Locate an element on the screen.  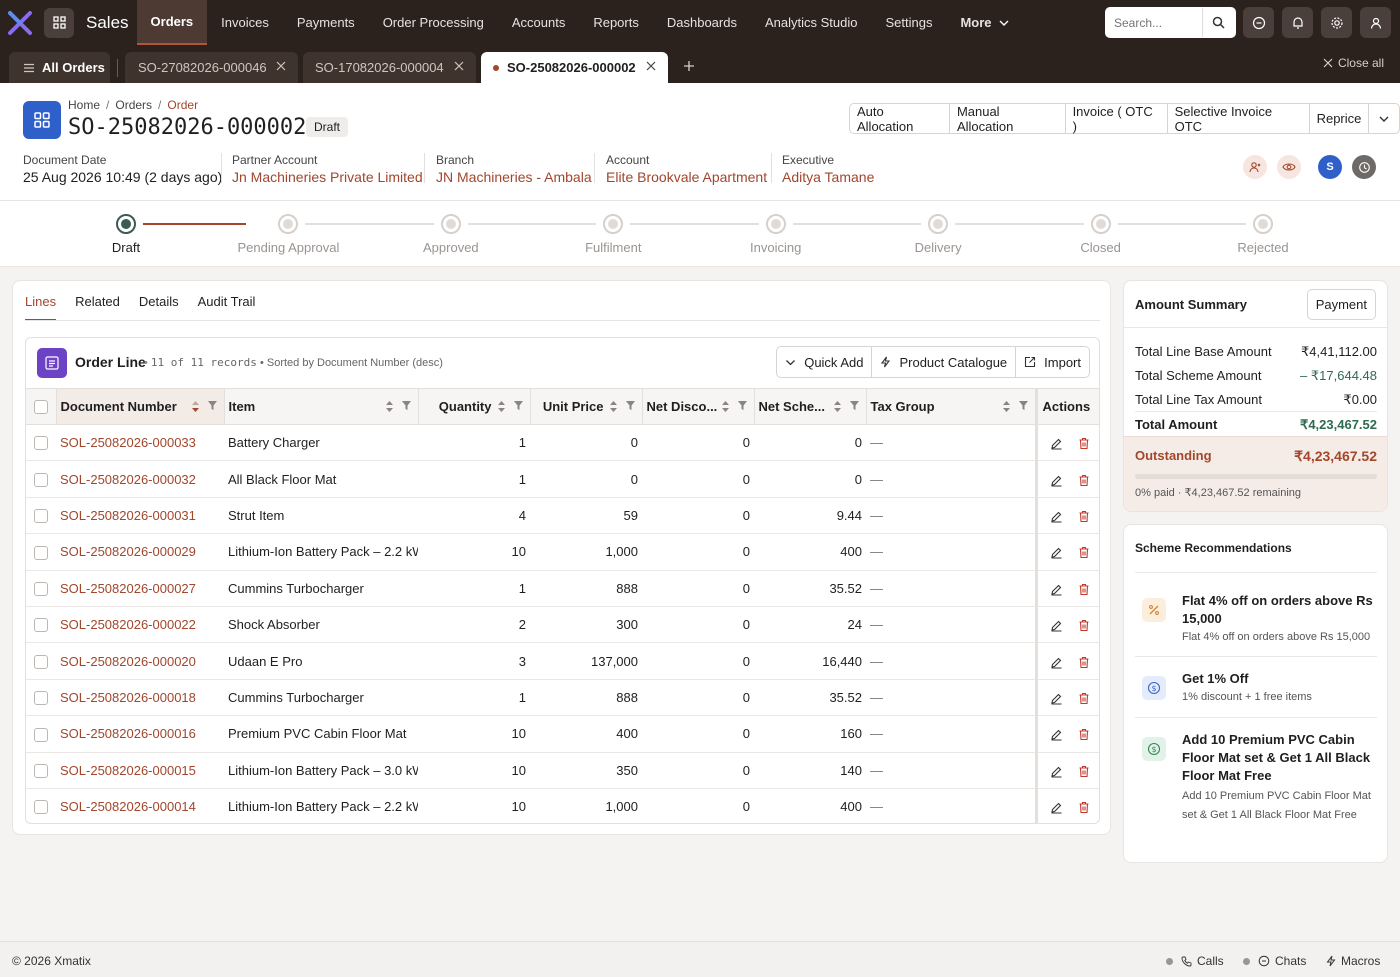
plus-icon is located at coordinates (689, 66).